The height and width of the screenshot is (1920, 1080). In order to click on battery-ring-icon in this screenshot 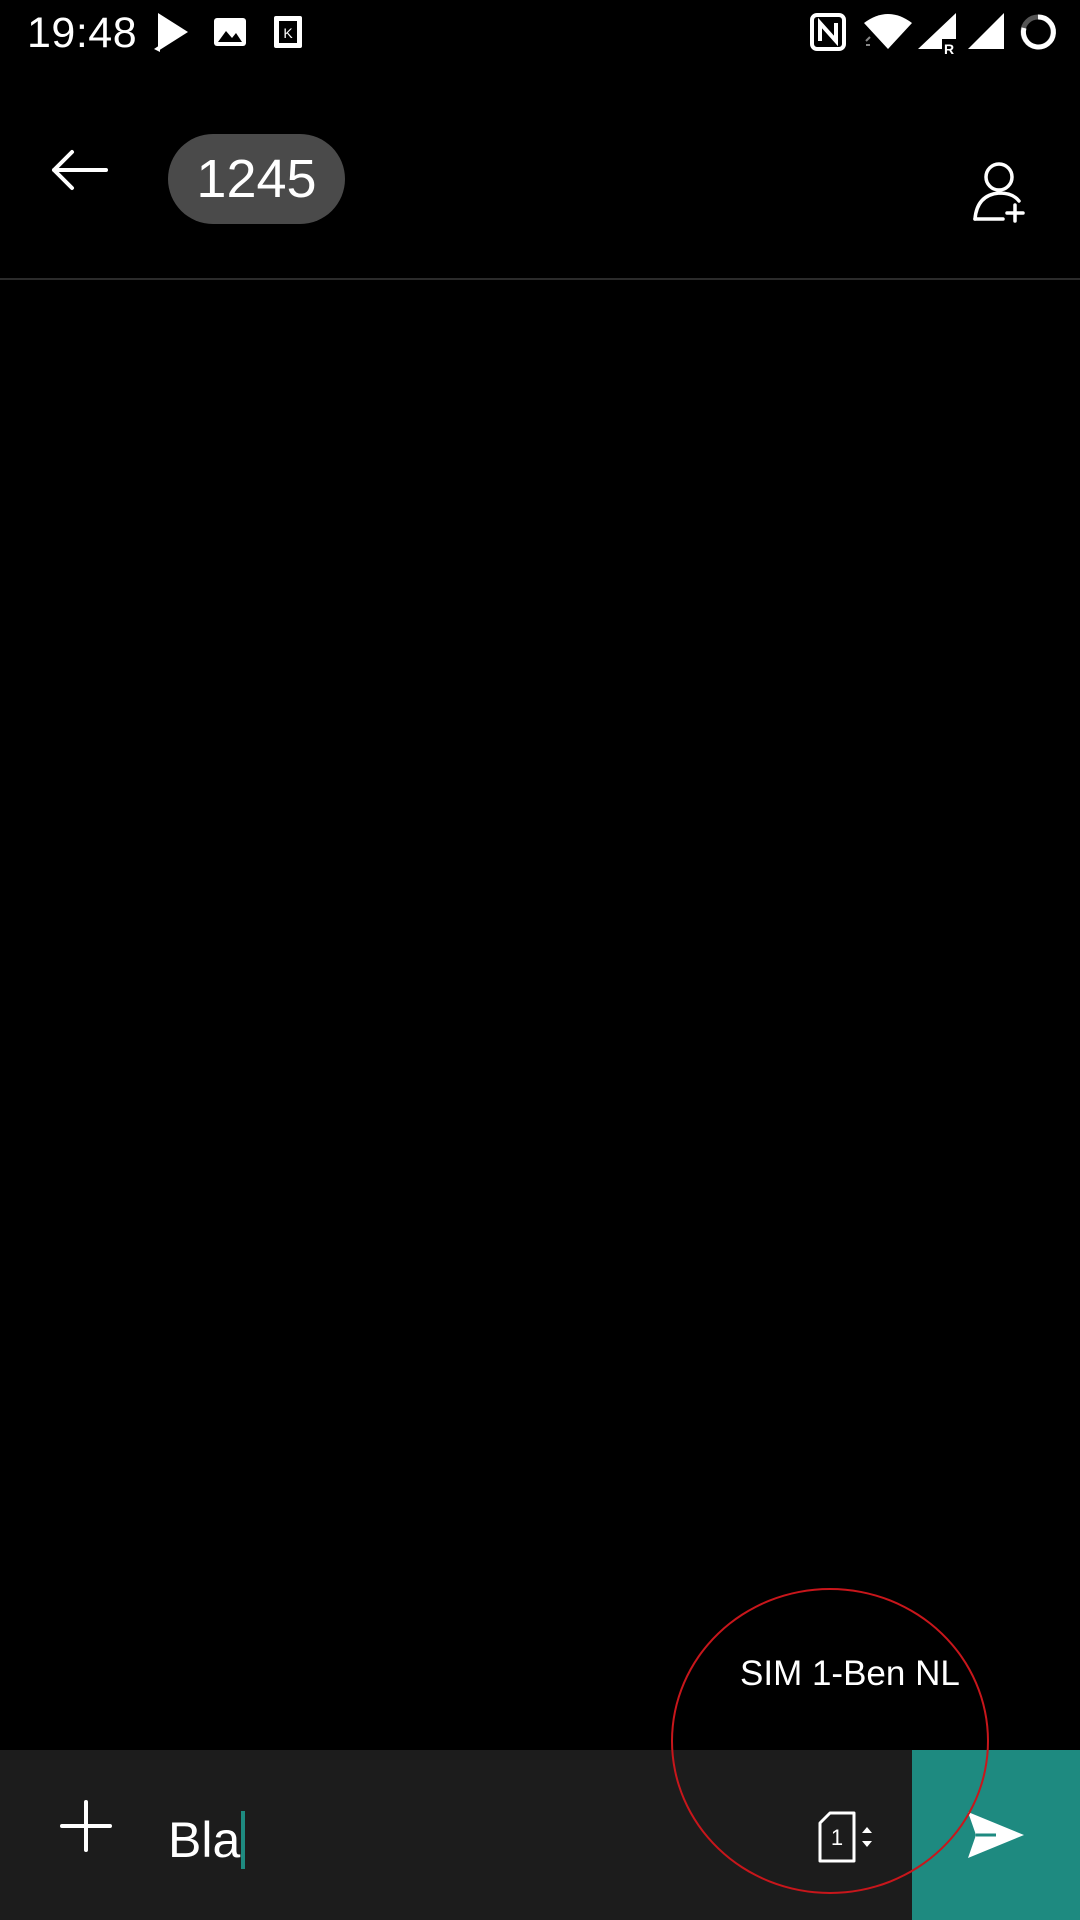, I will do `click(1038, 32)`.